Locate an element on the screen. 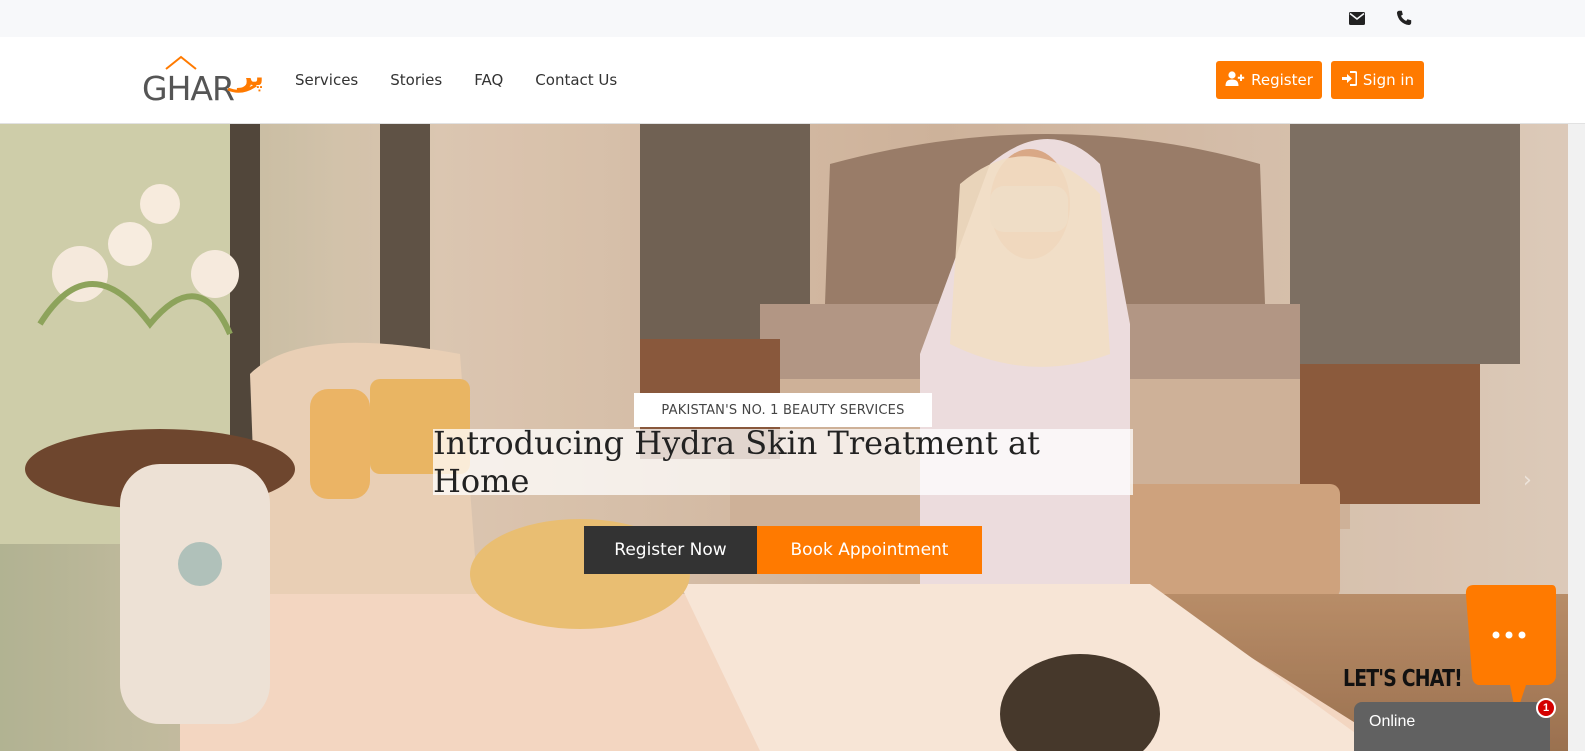 This screenshot has height=751, width=1585. svg-text: پر is located at coordinates (250, 77).